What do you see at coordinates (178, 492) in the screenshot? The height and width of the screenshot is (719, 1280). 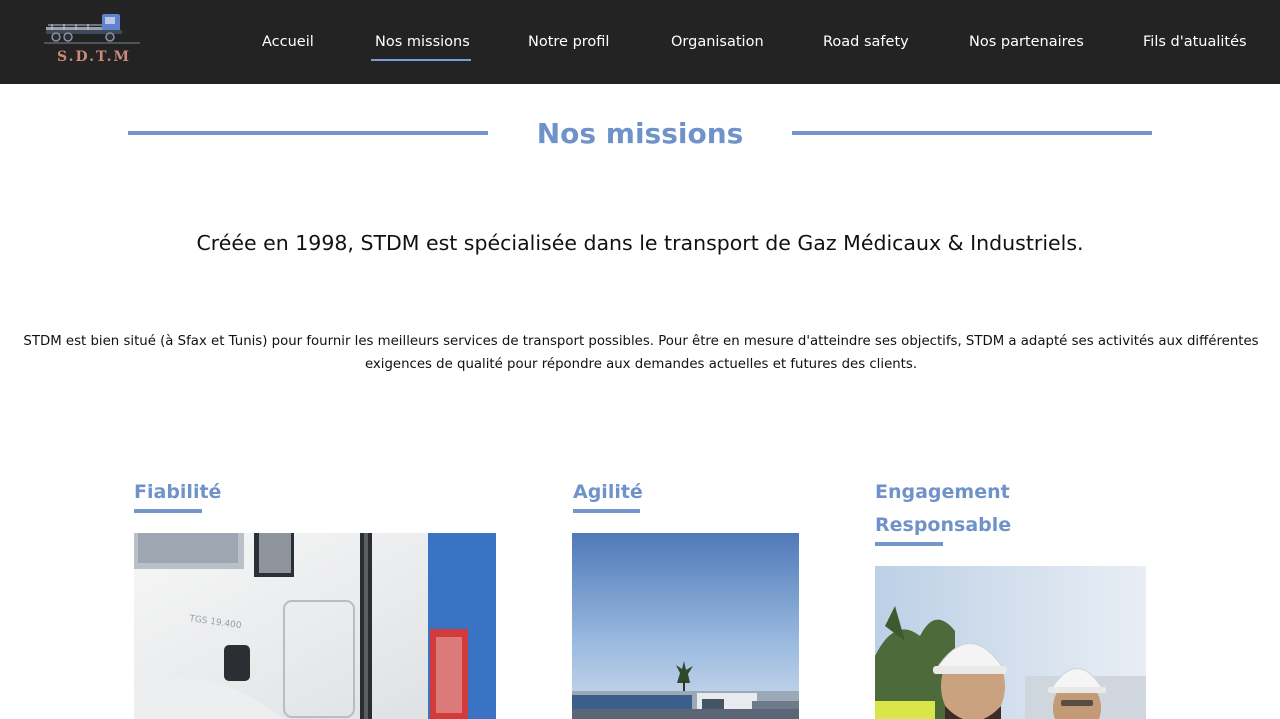 I see `card-title-fiabilite: Fiabilité` at bounding box center [178, 492].